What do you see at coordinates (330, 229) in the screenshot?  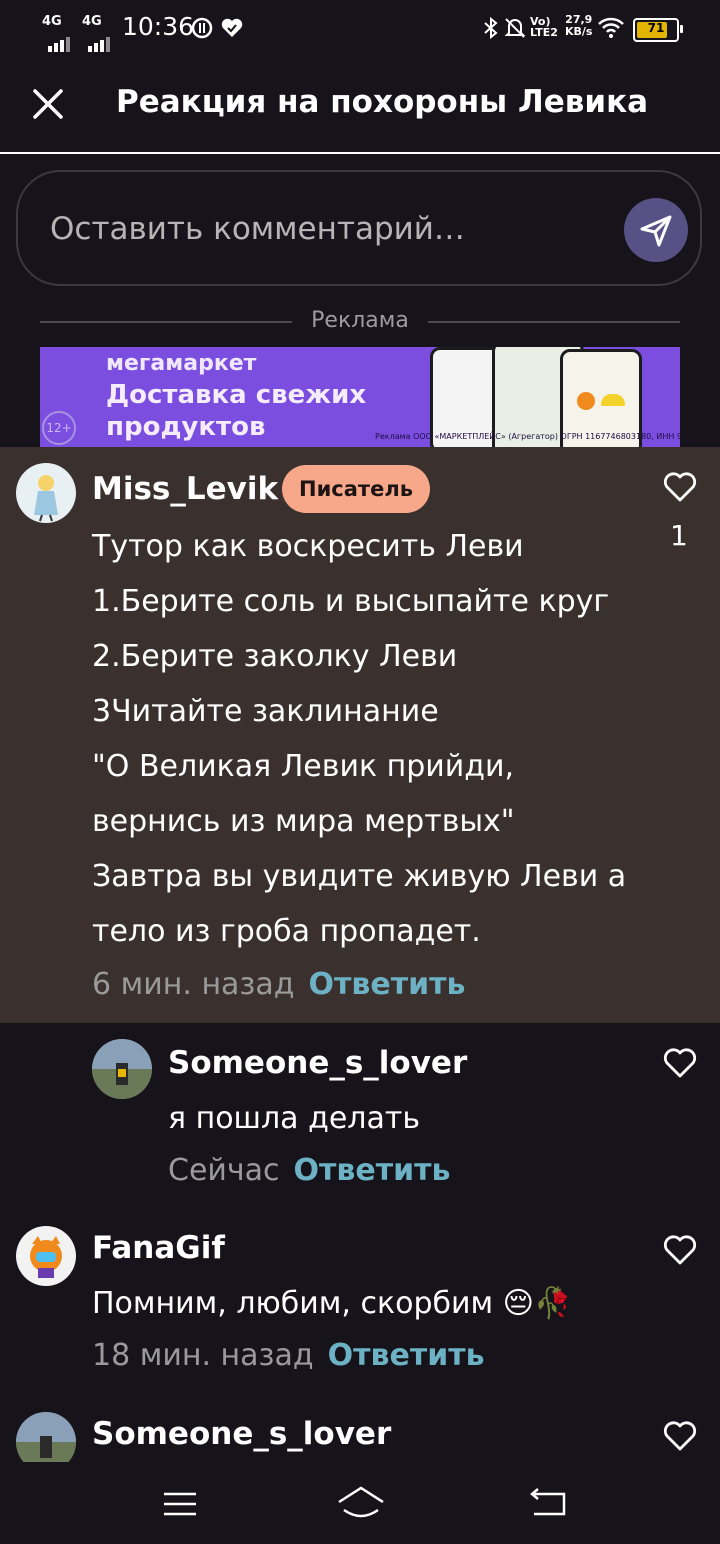 I see `comment-input` at bounding box center [330, 229].